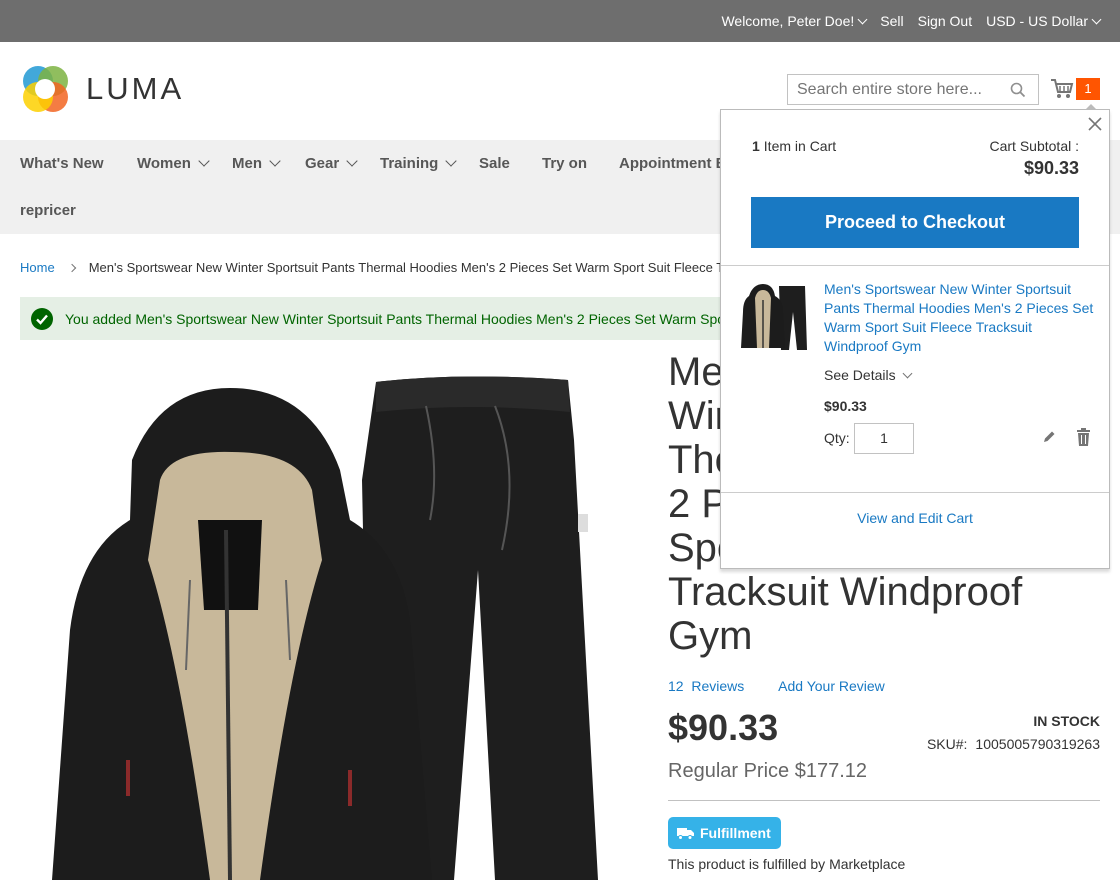 The height and width of the screenshot is (880, 1120). Describe the element at coordinates (845, 406) in the screenshot. I see `cart-item-price: $90.33` at that location.